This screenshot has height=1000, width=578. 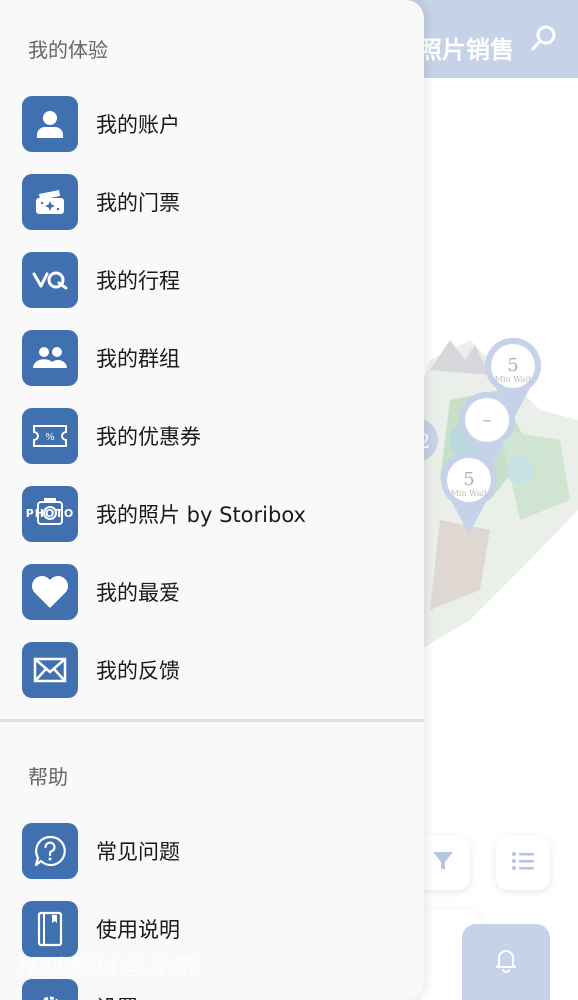 I want to click on svg-text: PHOTO, so click(x=50, y=513).